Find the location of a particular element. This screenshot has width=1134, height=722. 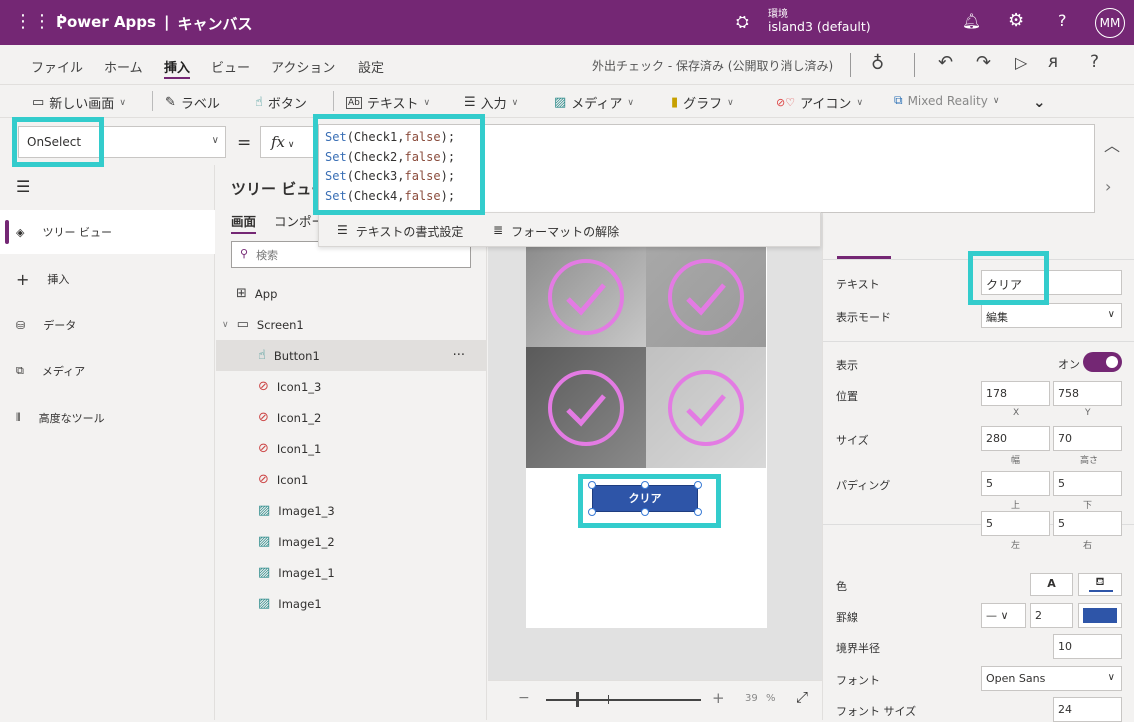

tab-screens: 画面 is located at coordinates (244, 222).